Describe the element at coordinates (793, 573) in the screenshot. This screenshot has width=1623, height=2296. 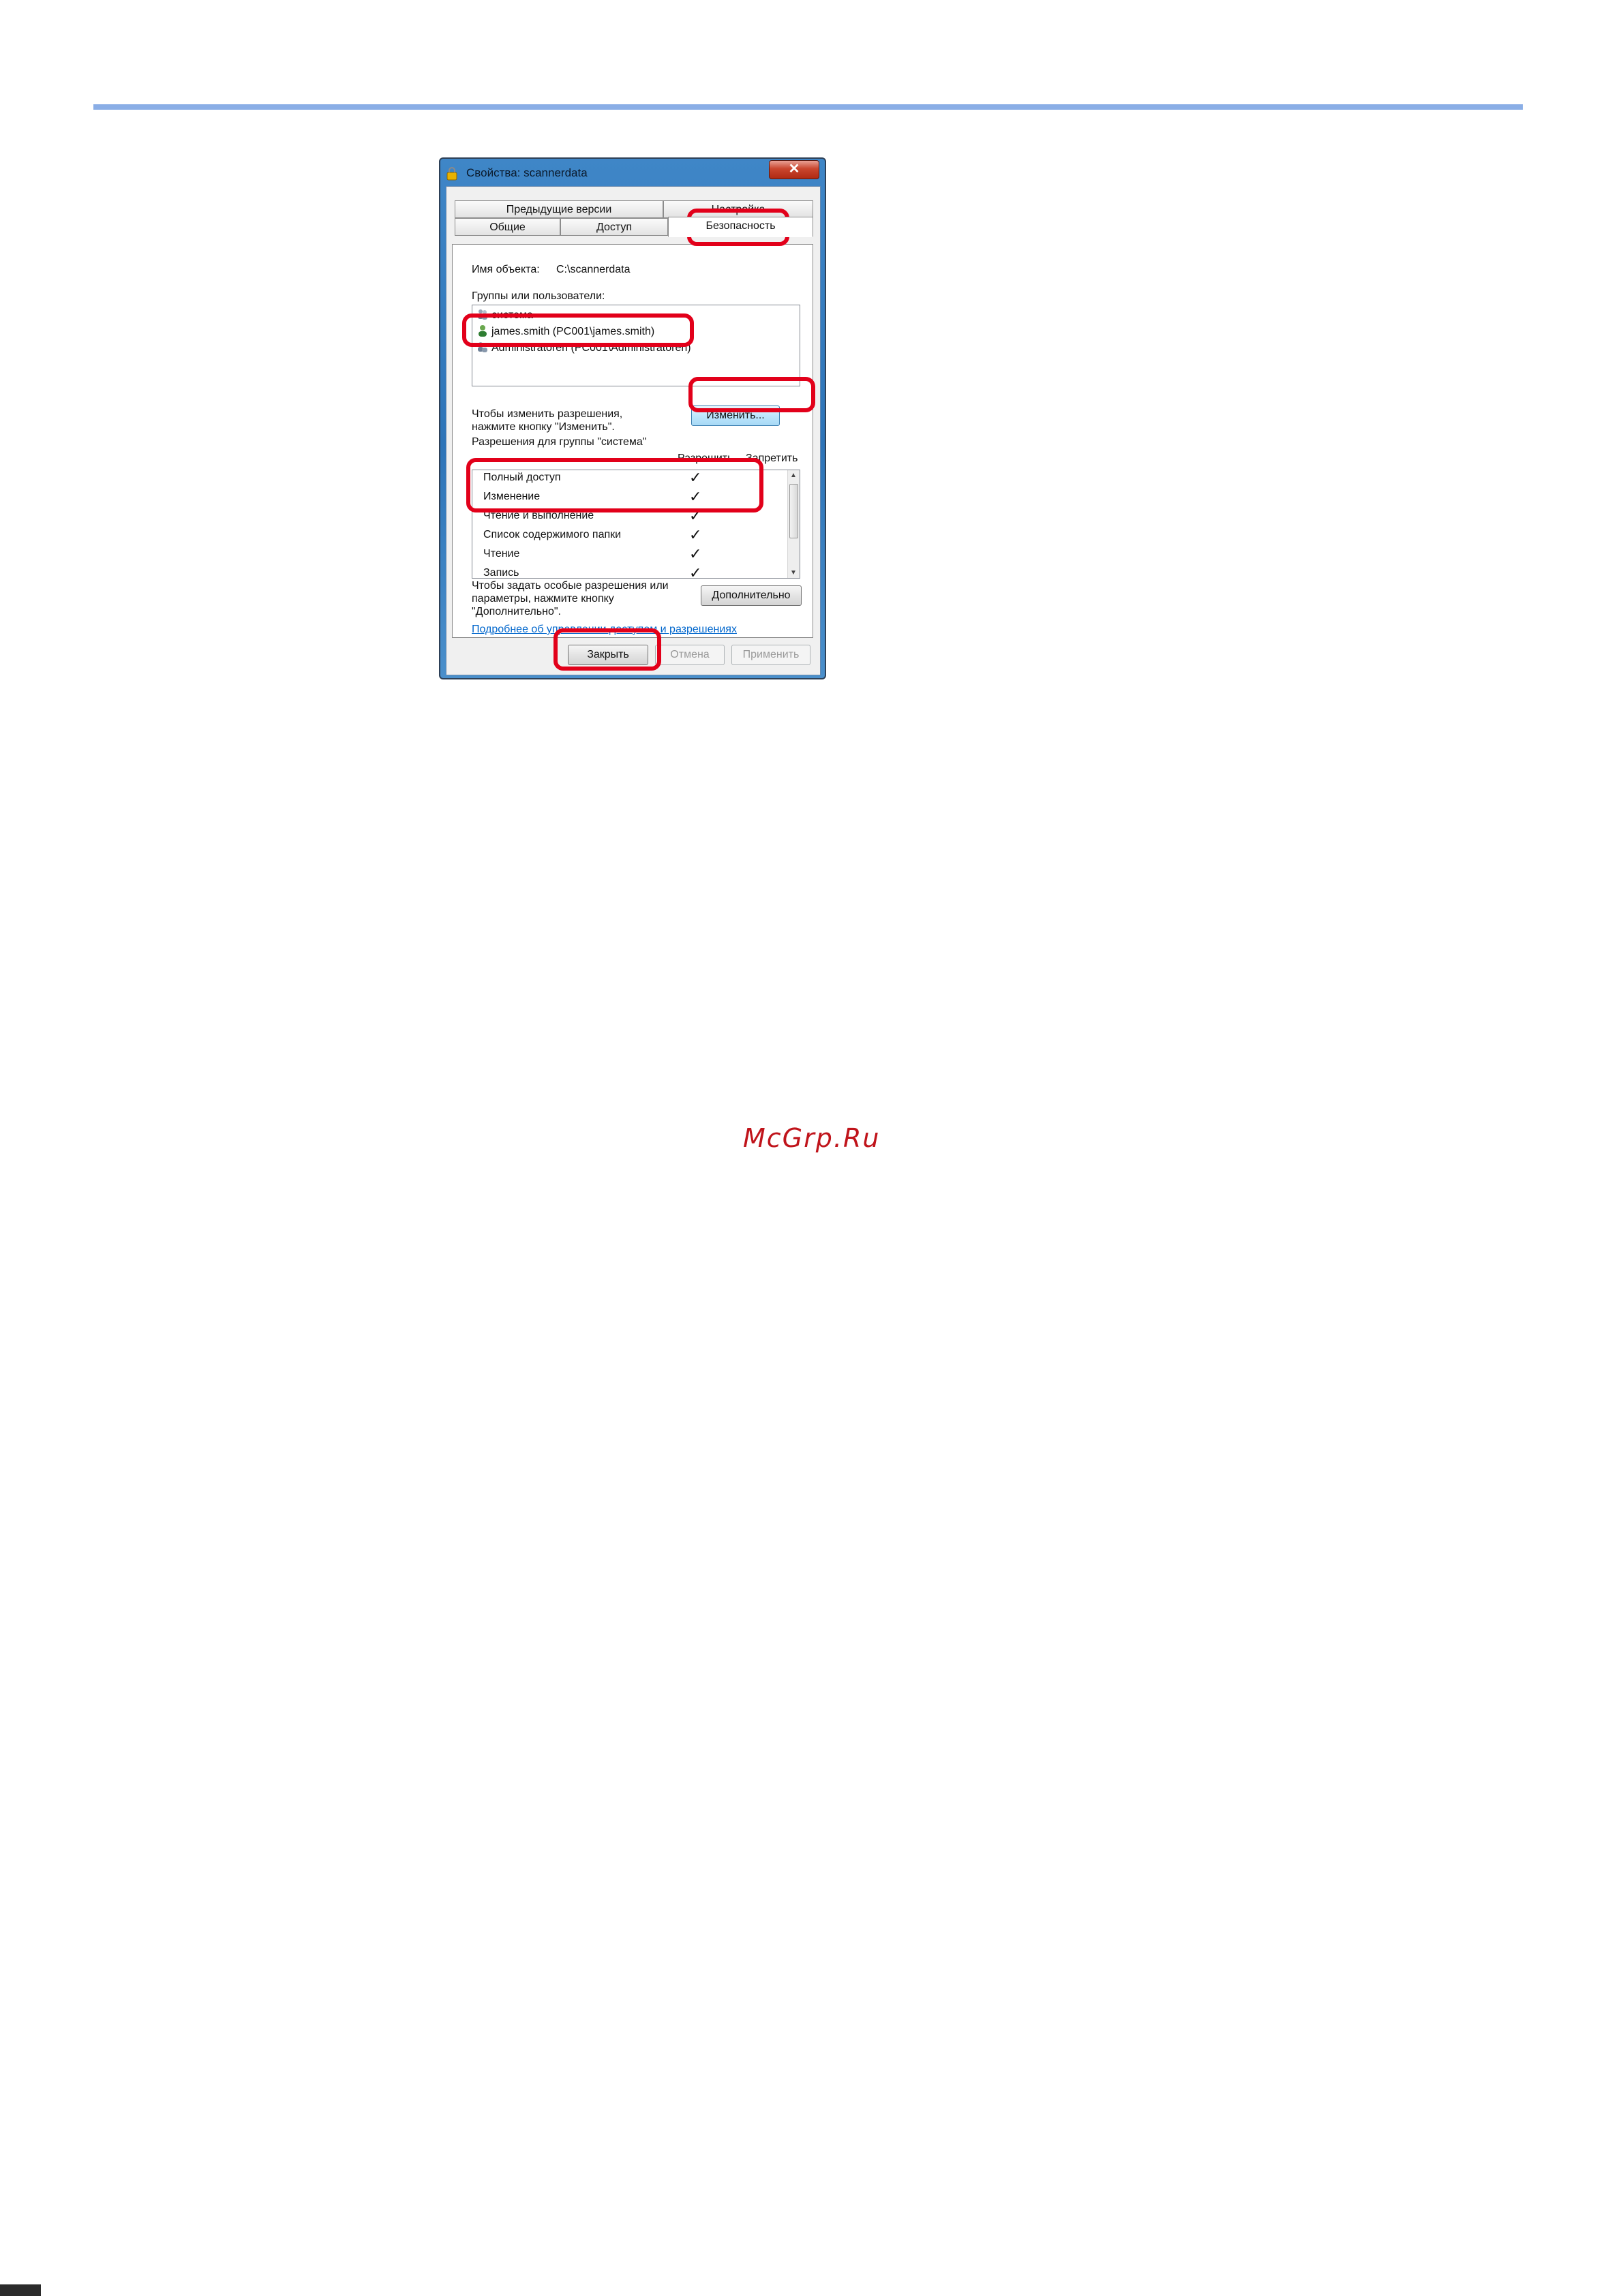
I see `scroll-down-icon: ▼` at that location.